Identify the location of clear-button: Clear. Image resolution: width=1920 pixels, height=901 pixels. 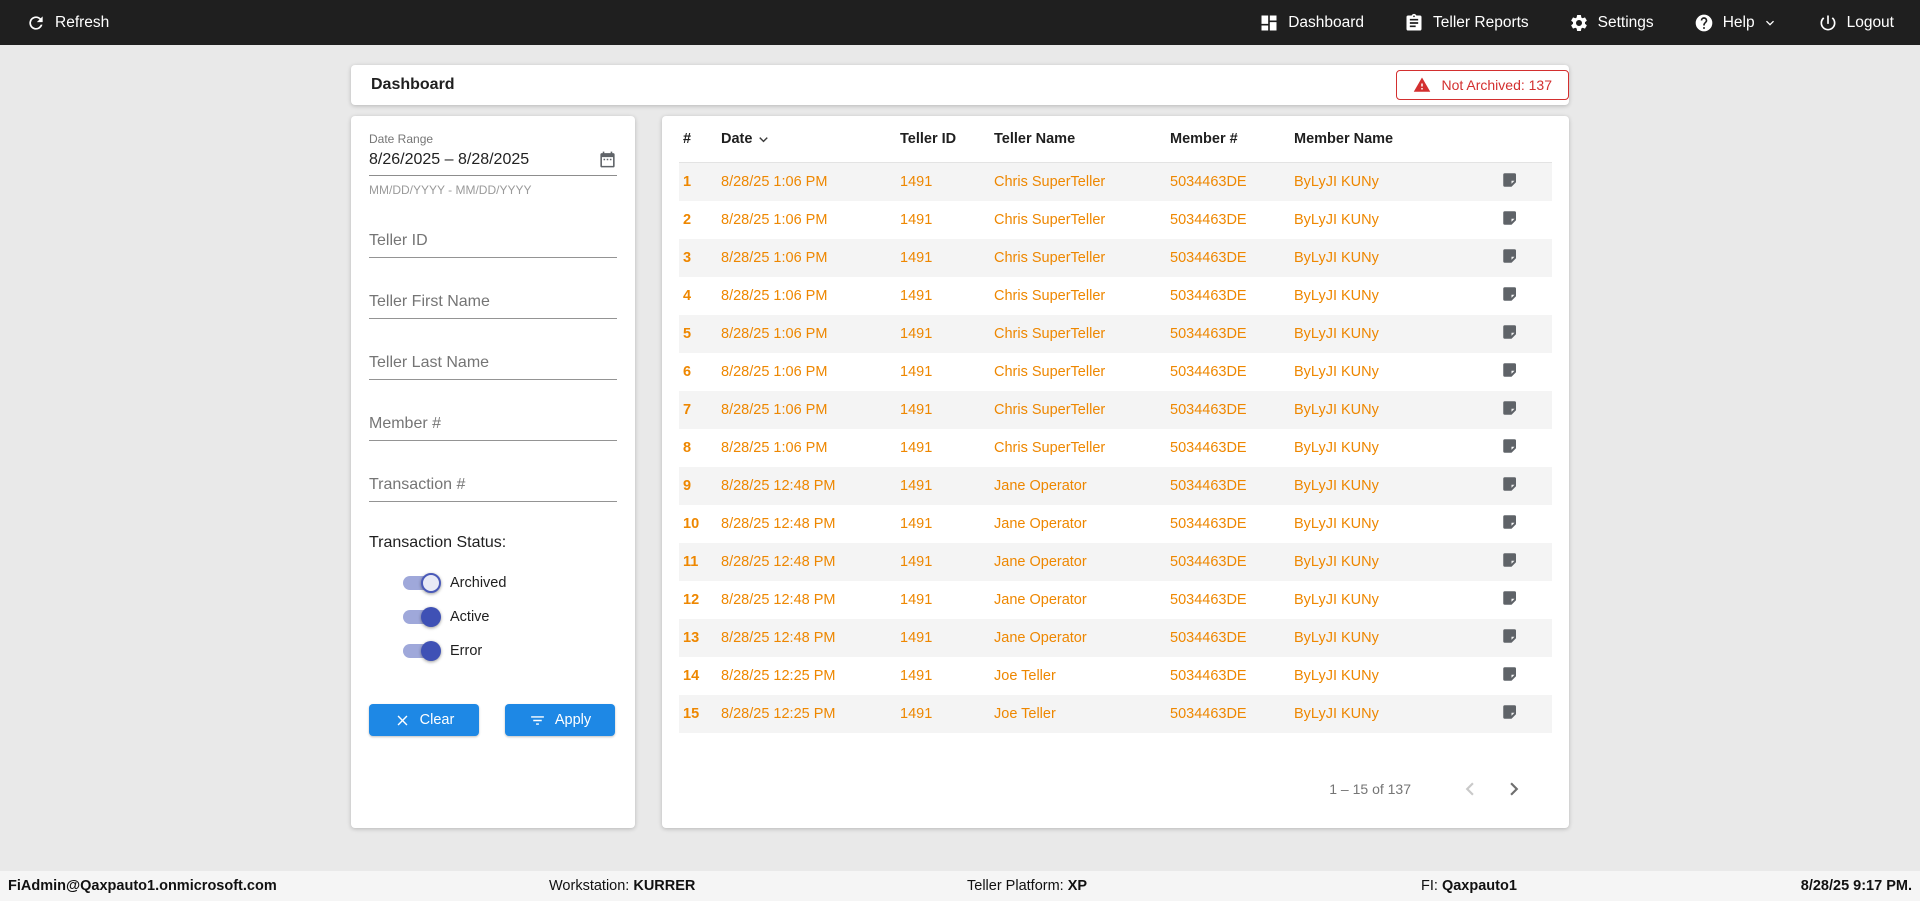
(424, 720).